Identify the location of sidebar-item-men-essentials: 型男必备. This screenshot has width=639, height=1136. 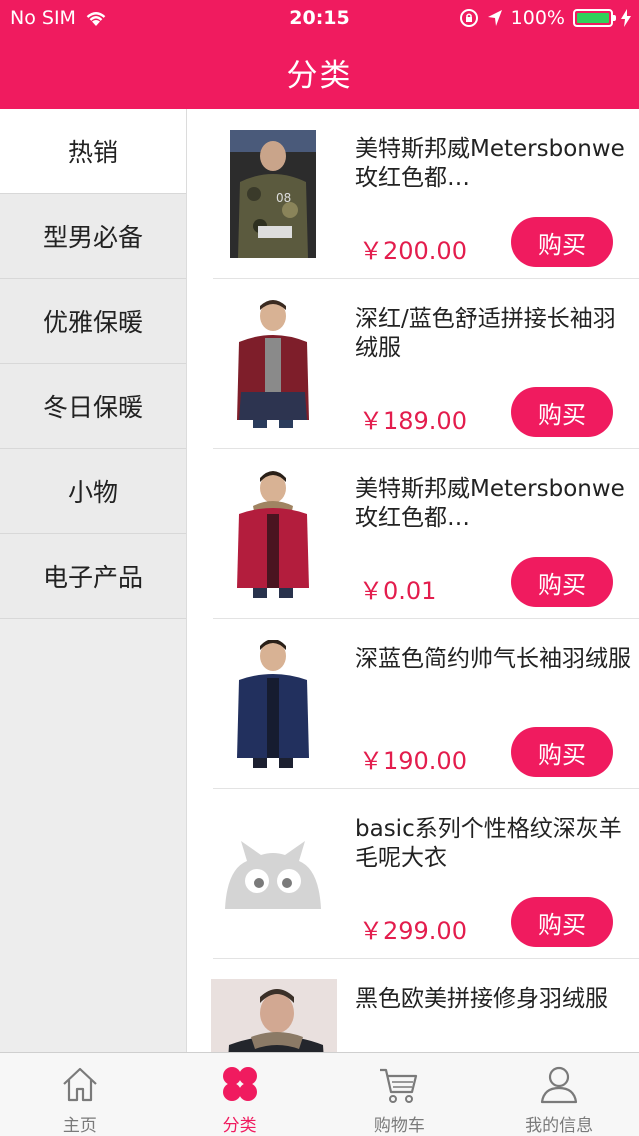
(93, 236).